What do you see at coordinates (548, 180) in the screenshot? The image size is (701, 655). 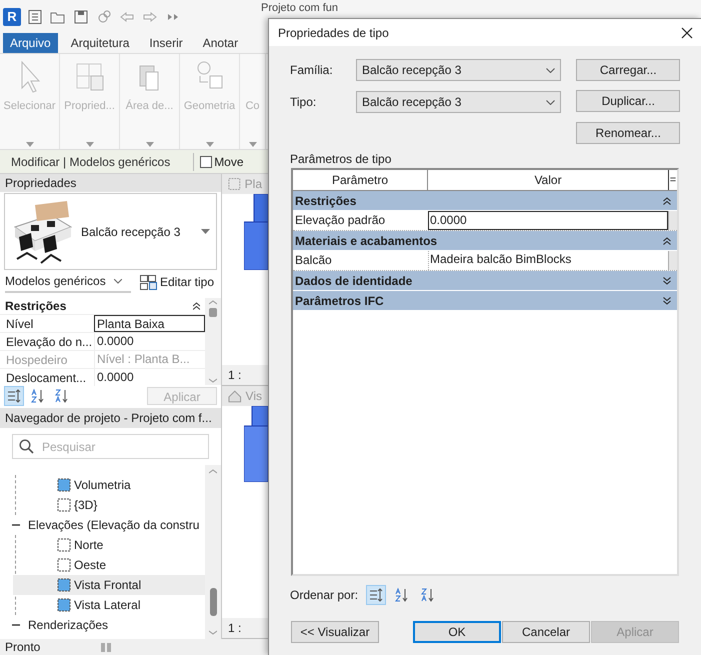 I see `column-header: Valor` at bounding box center [548, 180].